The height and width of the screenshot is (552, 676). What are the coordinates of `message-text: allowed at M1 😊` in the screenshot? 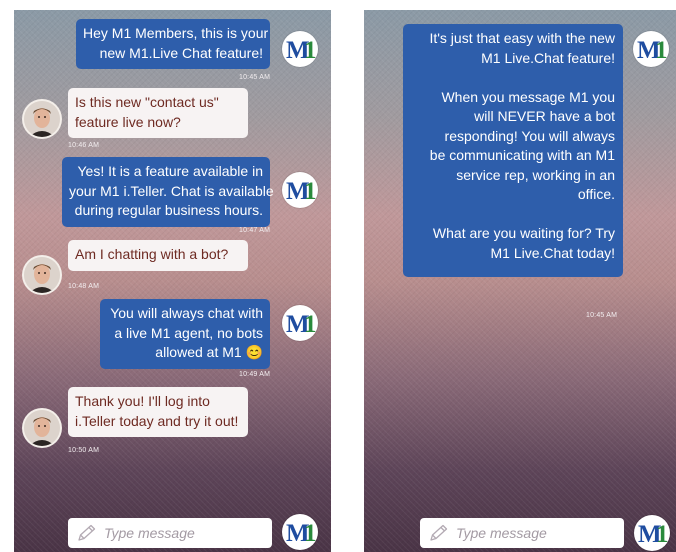 It's located at (209, 352).